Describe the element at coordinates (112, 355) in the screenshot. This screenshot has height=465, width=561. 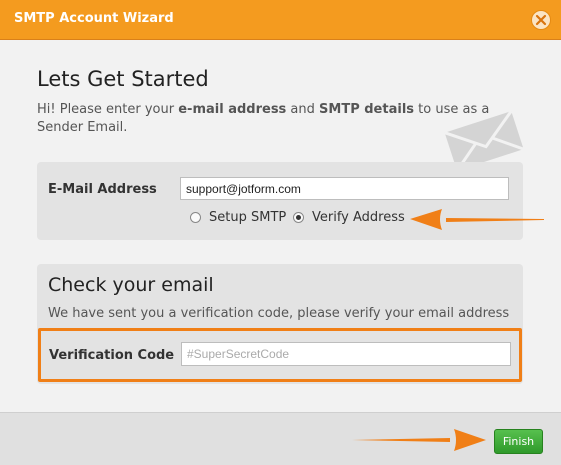
I see `verification-code-label: Verification Code` at that location.